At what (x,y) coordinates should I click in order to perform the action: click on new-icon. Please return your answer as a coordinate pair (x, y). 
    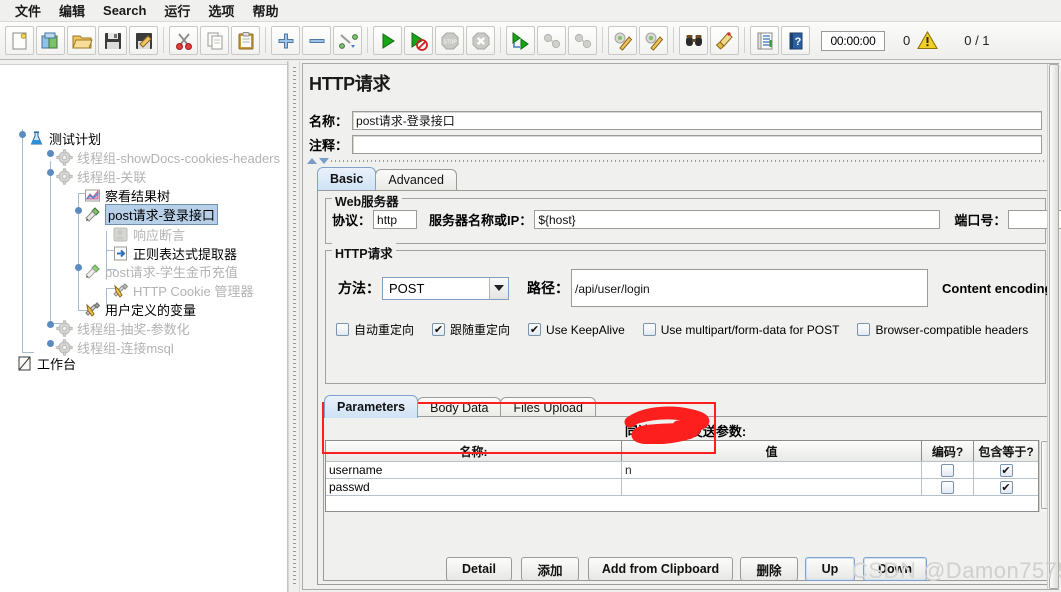
    Looking at the image, I should click on (19, 40).